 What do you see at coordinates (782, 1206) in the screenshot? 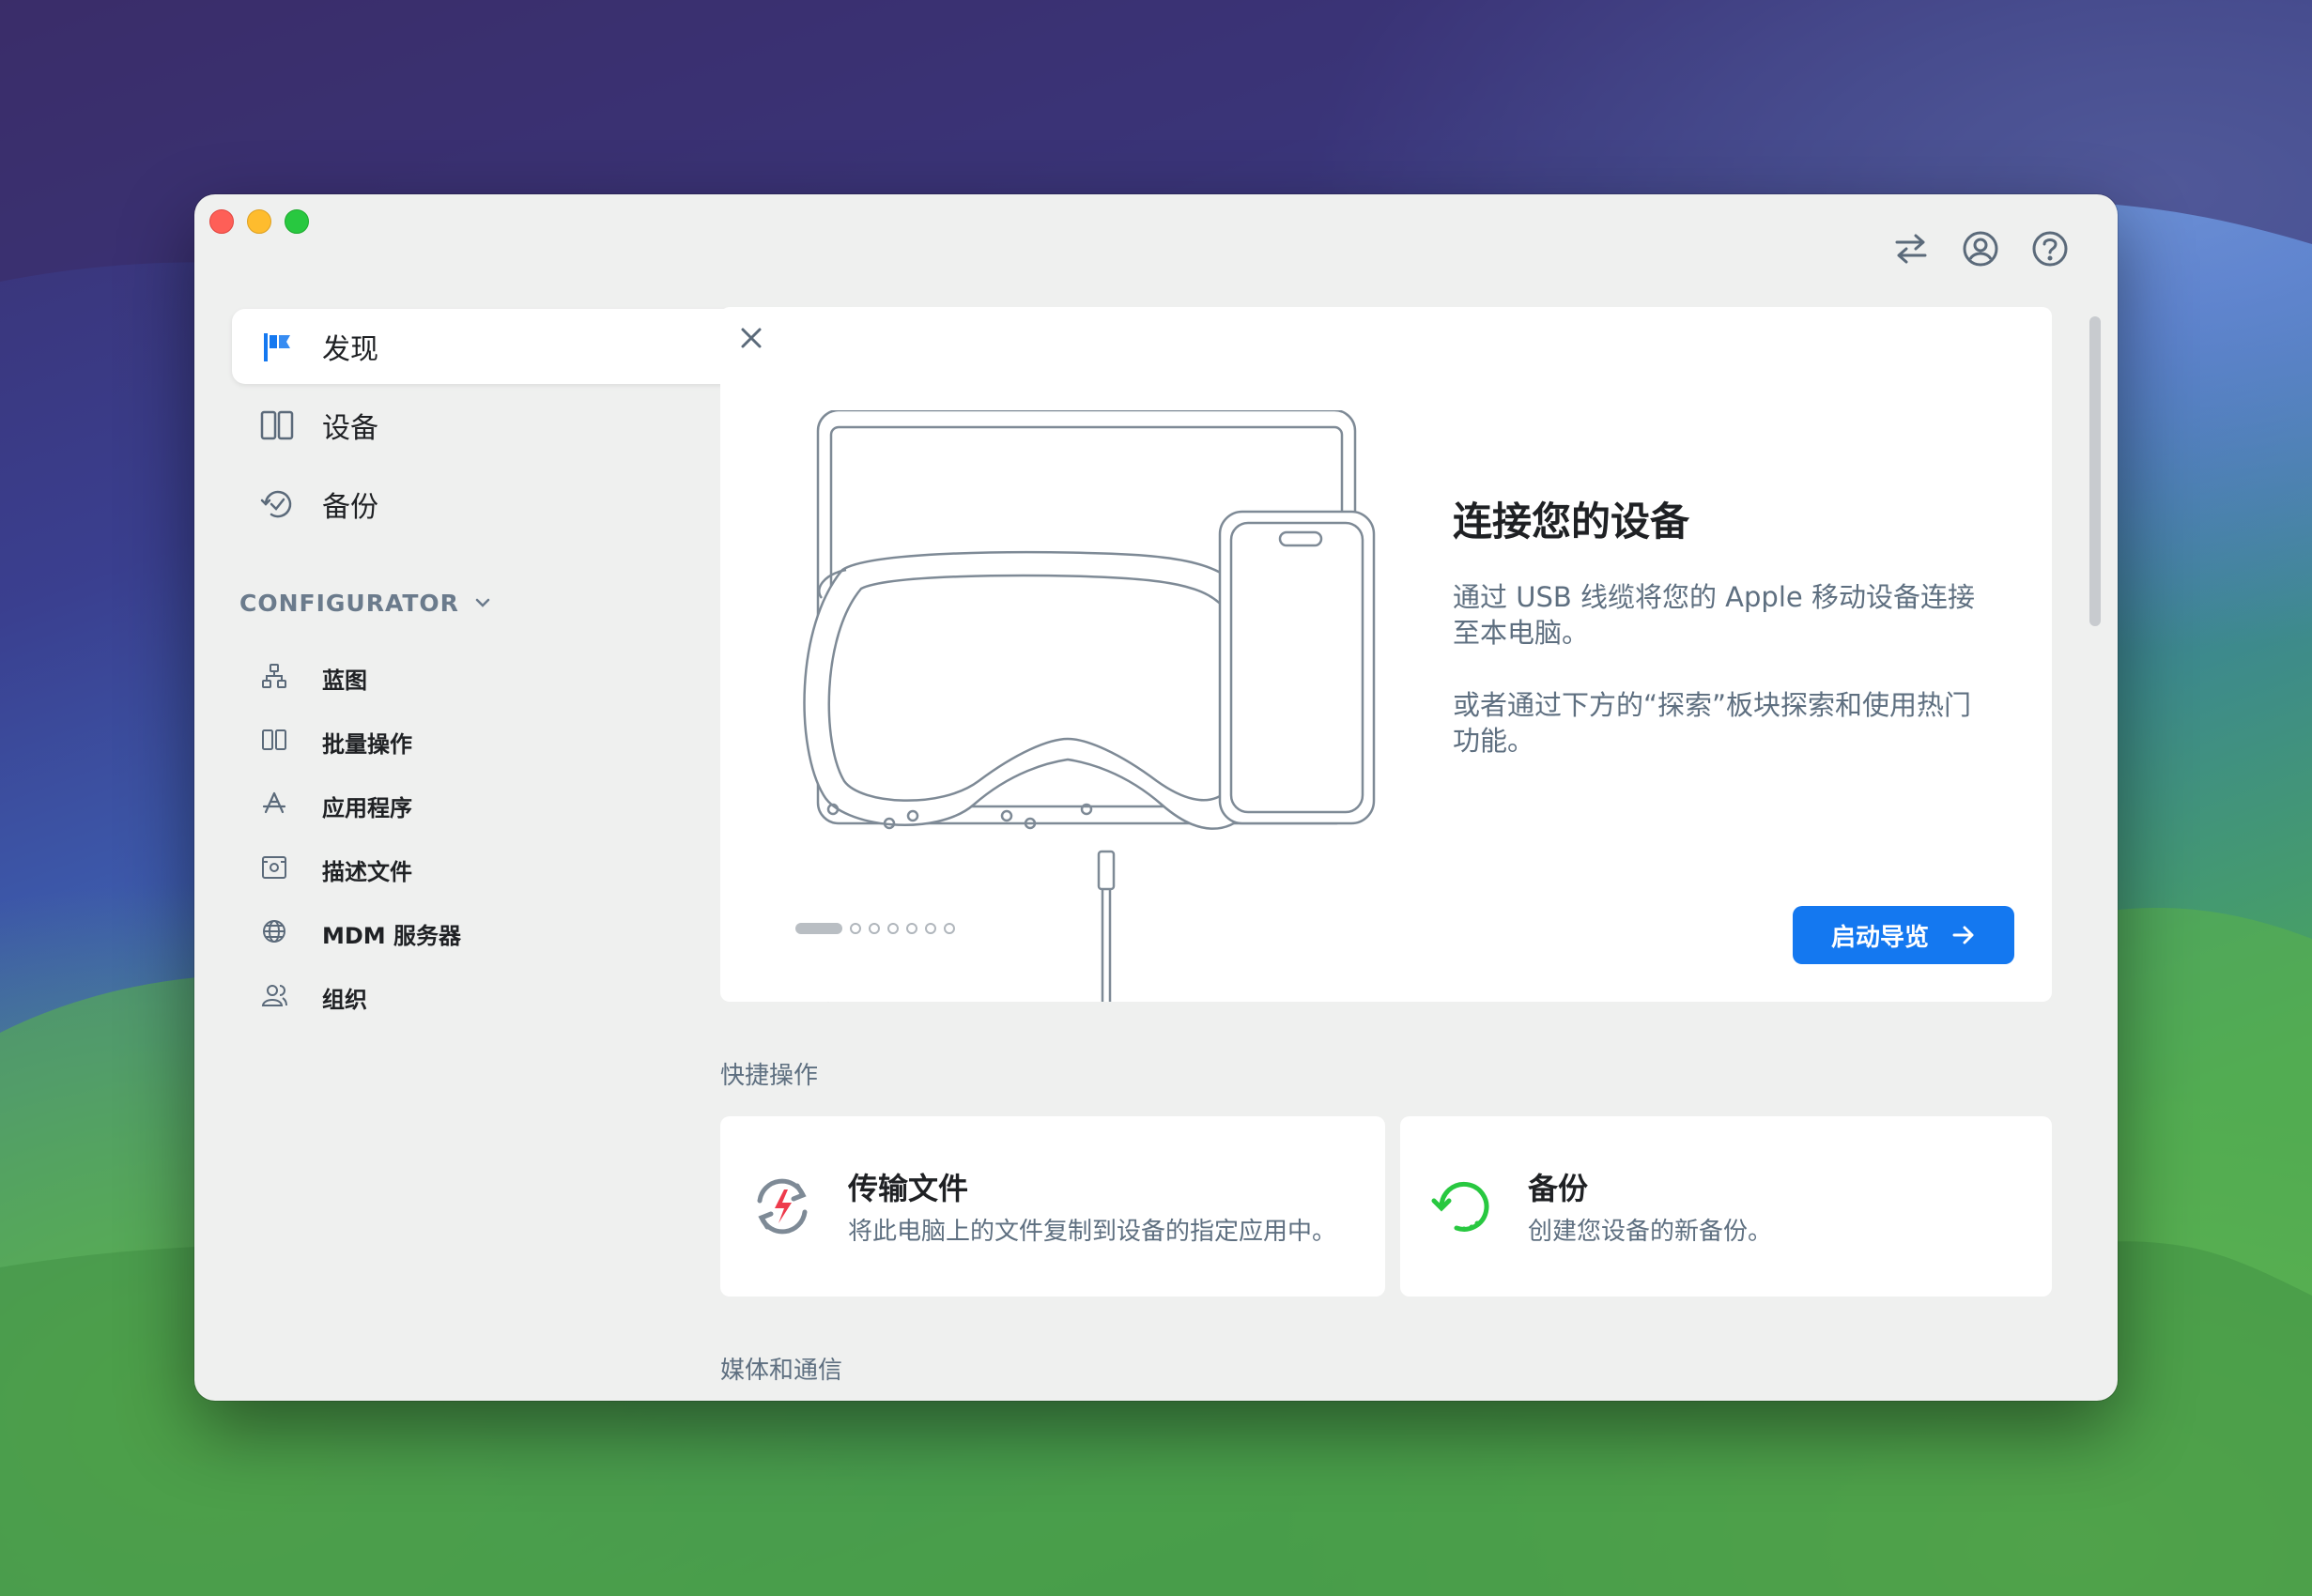
I see `transfer-files-icon` at bounding box center [782, 1206].